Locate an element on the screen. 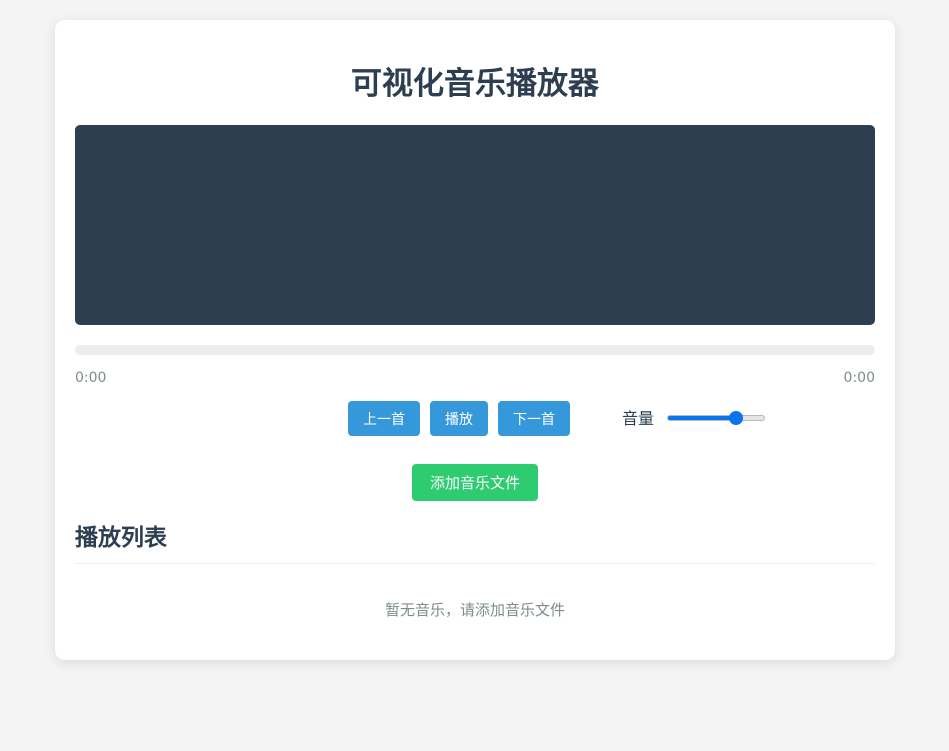 Image resolution: width=949 pixels, height=751 pixels. current-time: 0:00 is located at coordinates (91, 378).